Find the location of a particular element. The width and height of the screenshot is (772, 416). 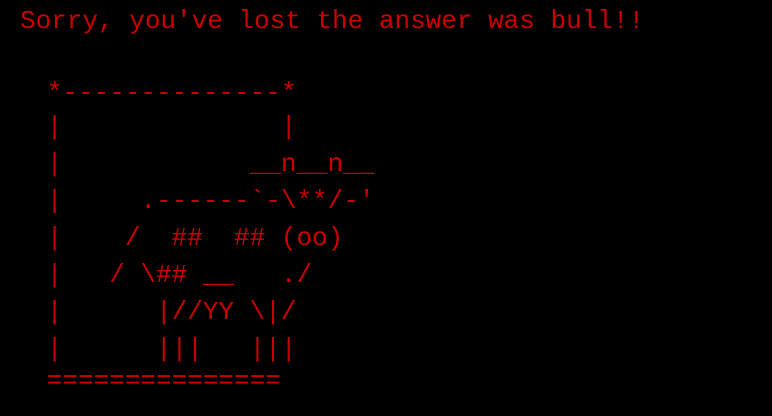

ascii-art-line: | / ## ## (oo) is located at coordinates (172, 238).